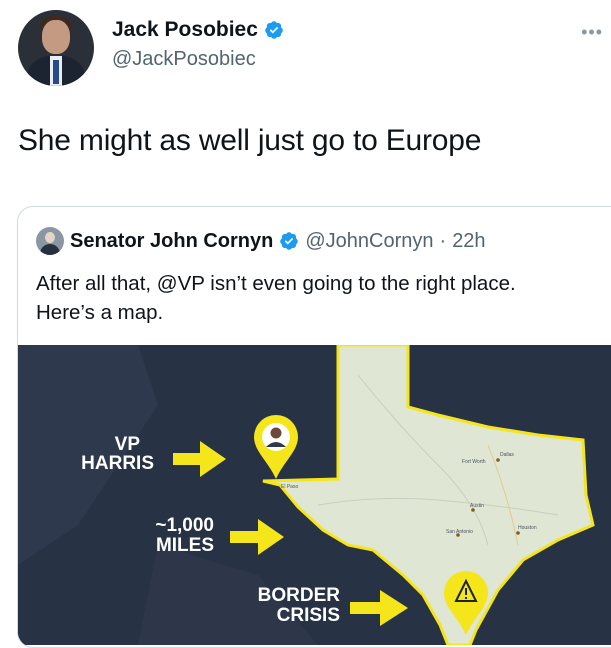 This screenshot has height=648, width=611. Describe the element at coordinates (468, 241) in the screenshot. I see `quoted-timestamp: 22h` at that location.